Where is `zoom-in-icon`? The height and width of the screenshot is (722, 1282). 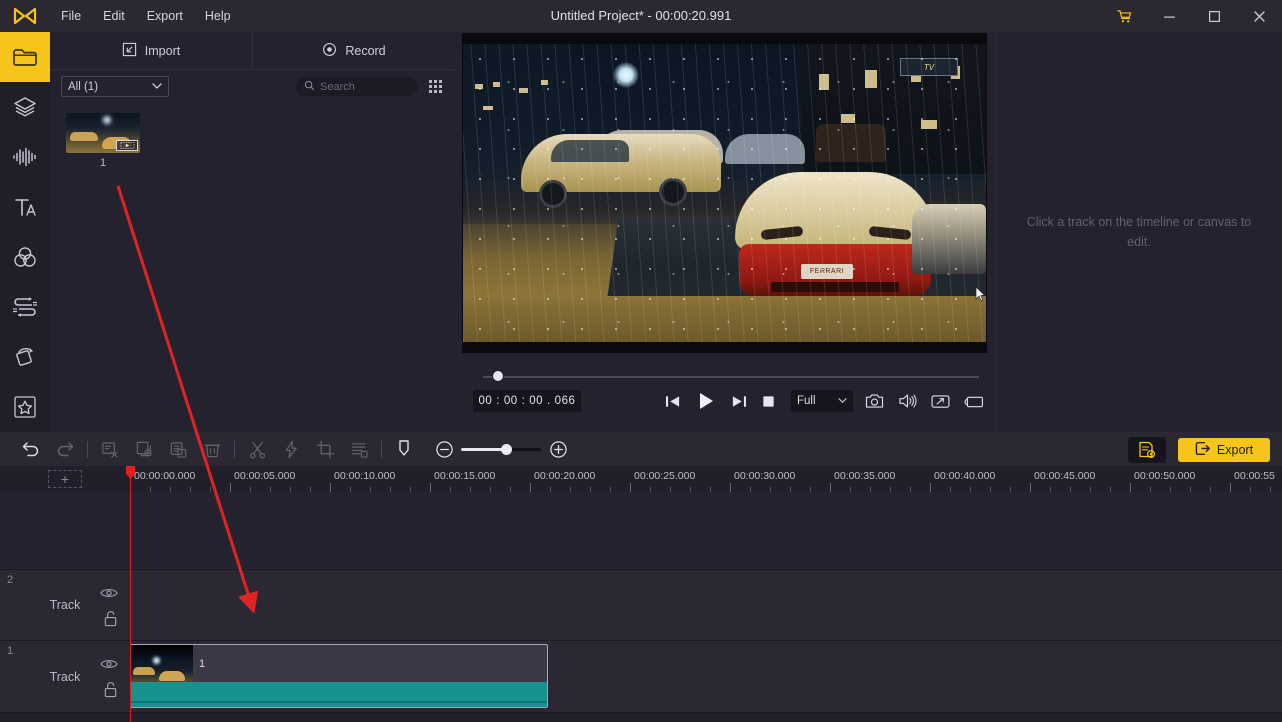
zoom-in-icon is located at coordinates (558, 449).